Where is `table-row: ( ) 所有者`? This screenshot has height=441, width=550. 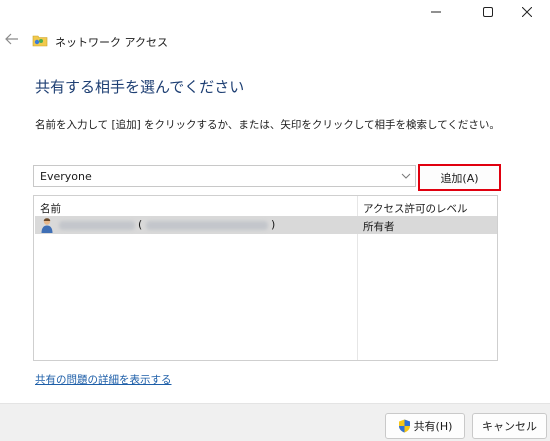
table-row: ( ) 所有者 is located at coordinates (266, 225).